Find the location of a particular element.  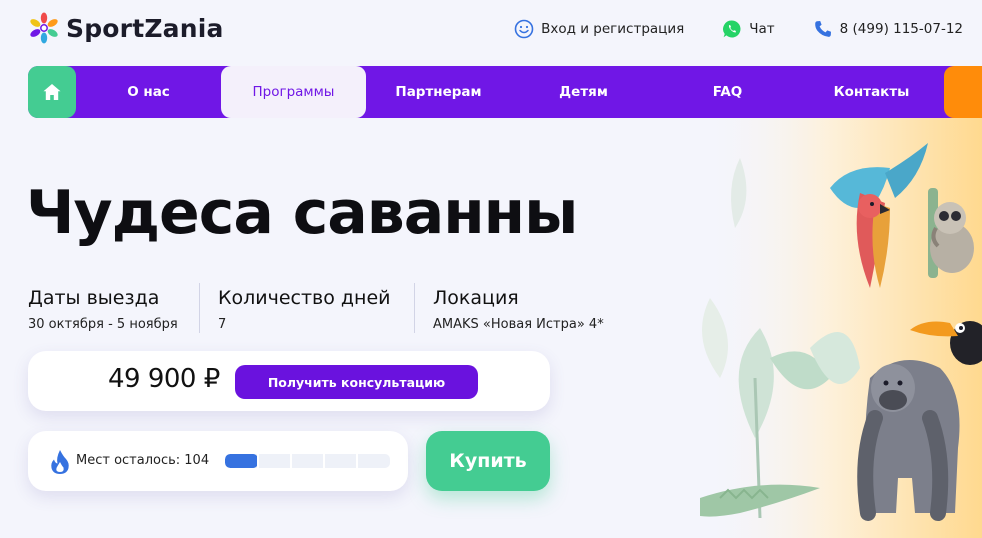

phone-number: 8 (499) 115-07-12 is located at coordinates (901, 29).